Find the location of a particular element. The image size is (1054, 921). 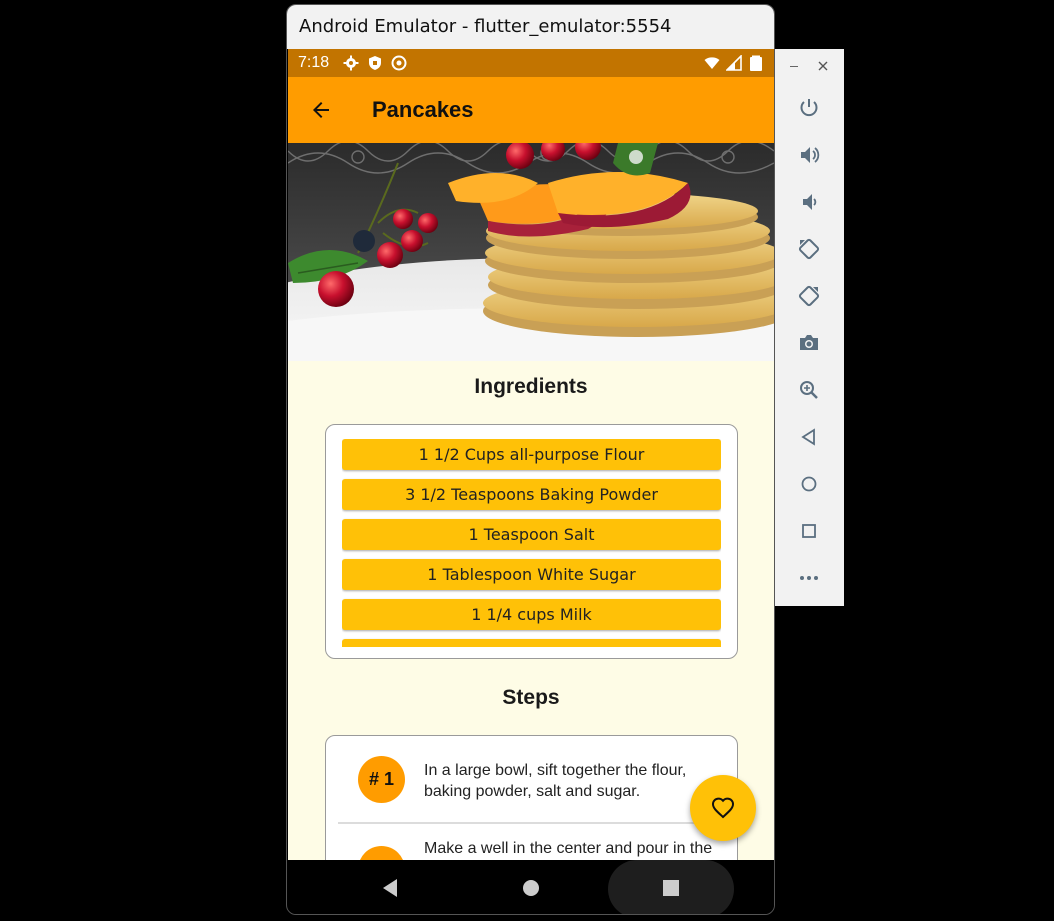

arrow-back-icon is located at coordinates (321, 110).